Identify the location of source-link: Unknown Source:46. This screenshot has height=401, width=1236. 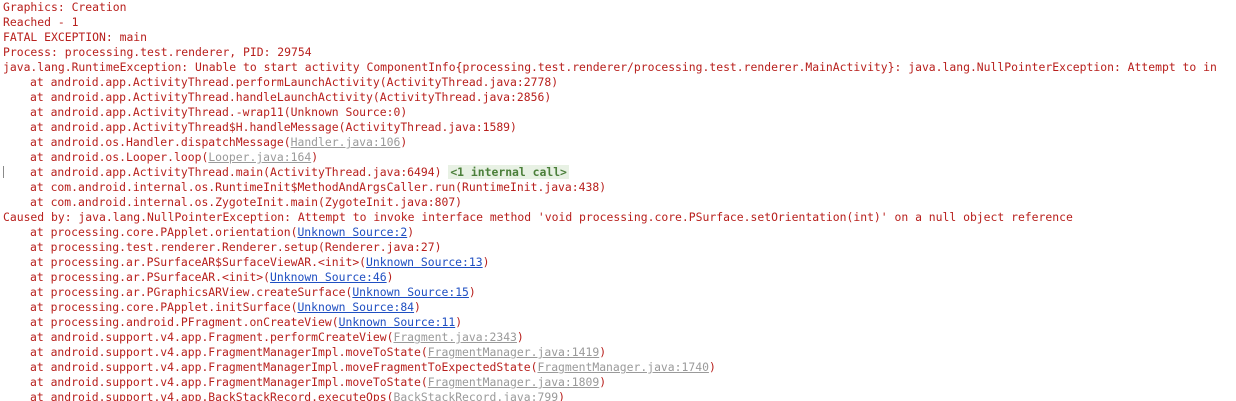
(328, 277).